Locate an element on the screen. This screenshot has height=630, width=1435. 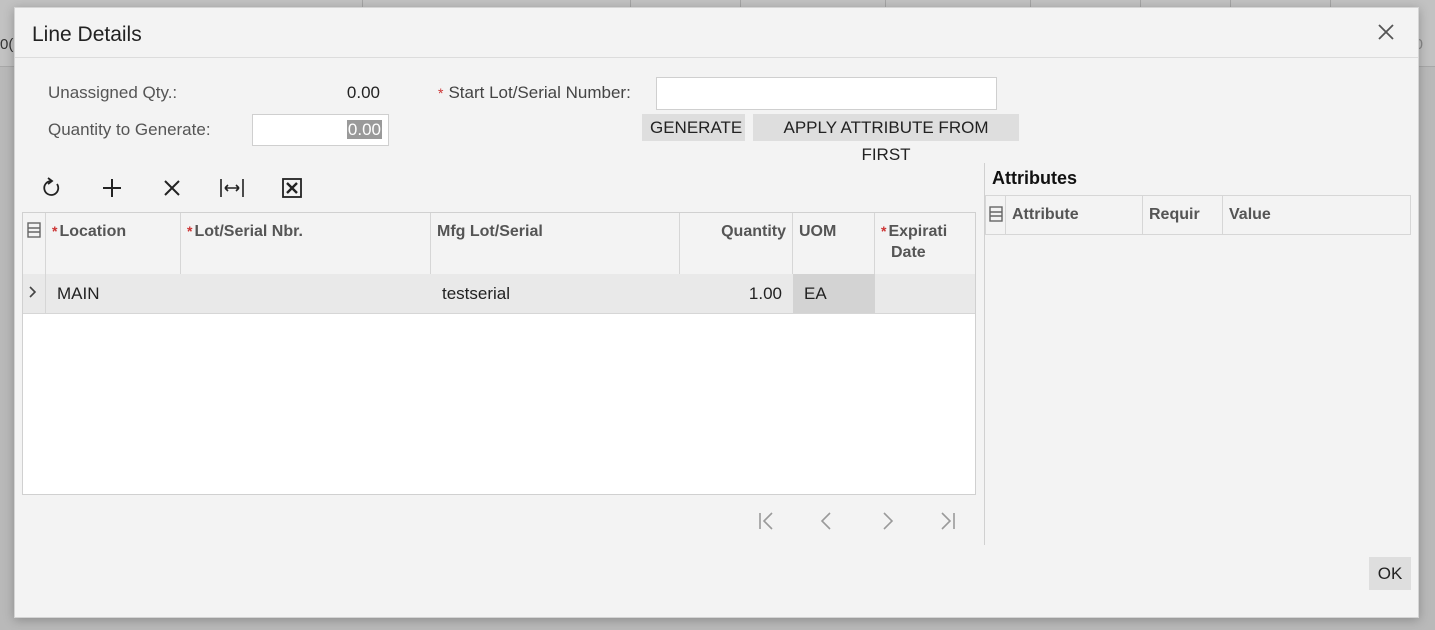
attributes-grid-header: Attribute Requir Value is located at coordinates (1198, 215).